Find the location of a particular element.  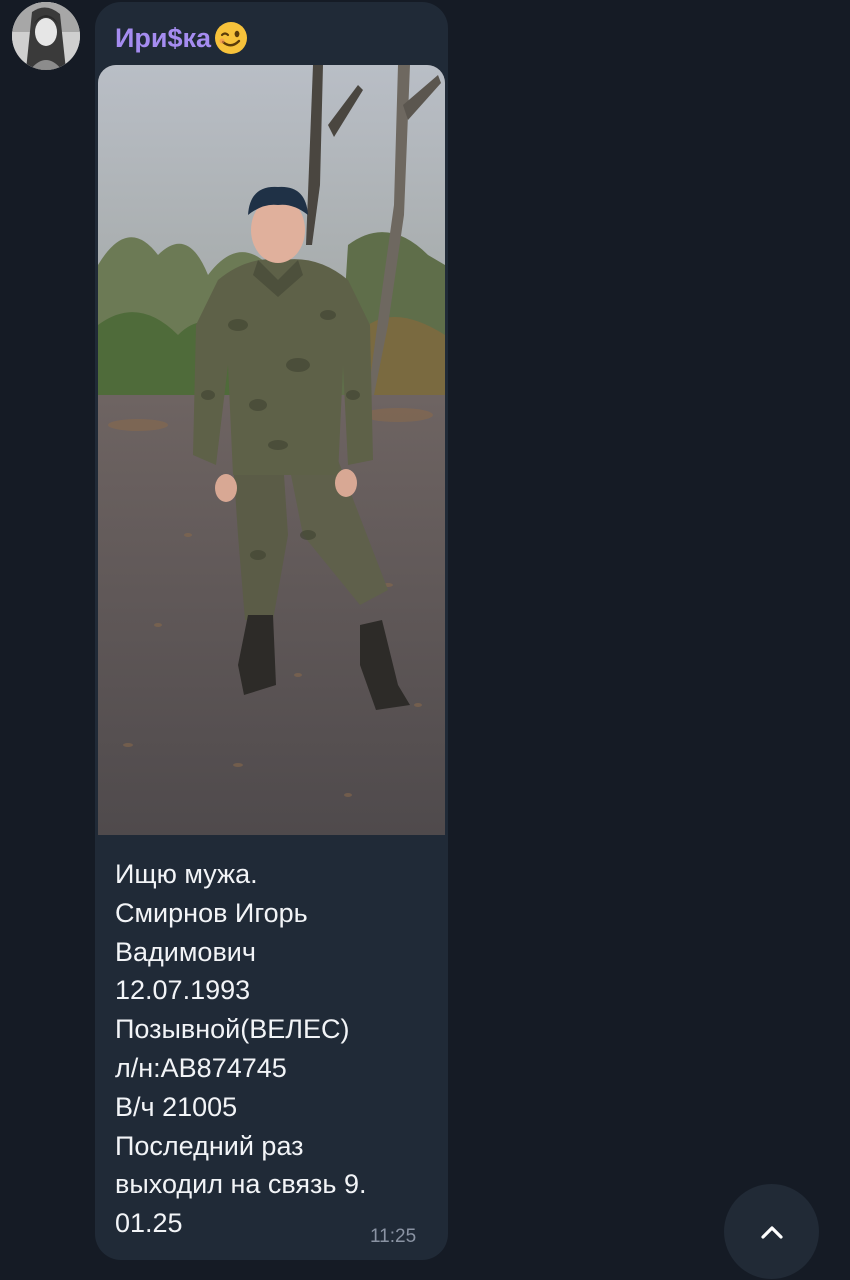

scroll-button is located at coordinates (771, 1231).